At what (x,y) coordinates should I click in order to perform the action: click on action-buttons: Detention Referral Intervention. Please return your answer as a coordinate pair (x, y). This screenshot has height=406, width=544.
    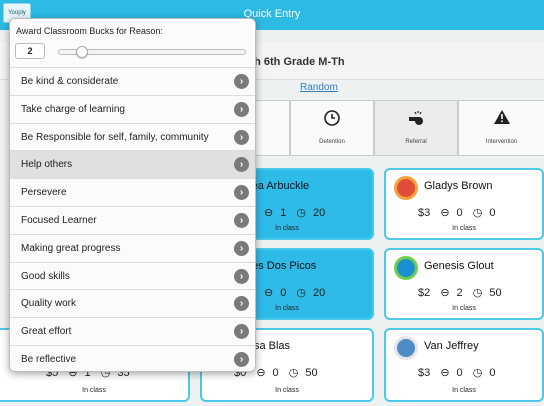
    Looking at the image, I should click on (387, 128).